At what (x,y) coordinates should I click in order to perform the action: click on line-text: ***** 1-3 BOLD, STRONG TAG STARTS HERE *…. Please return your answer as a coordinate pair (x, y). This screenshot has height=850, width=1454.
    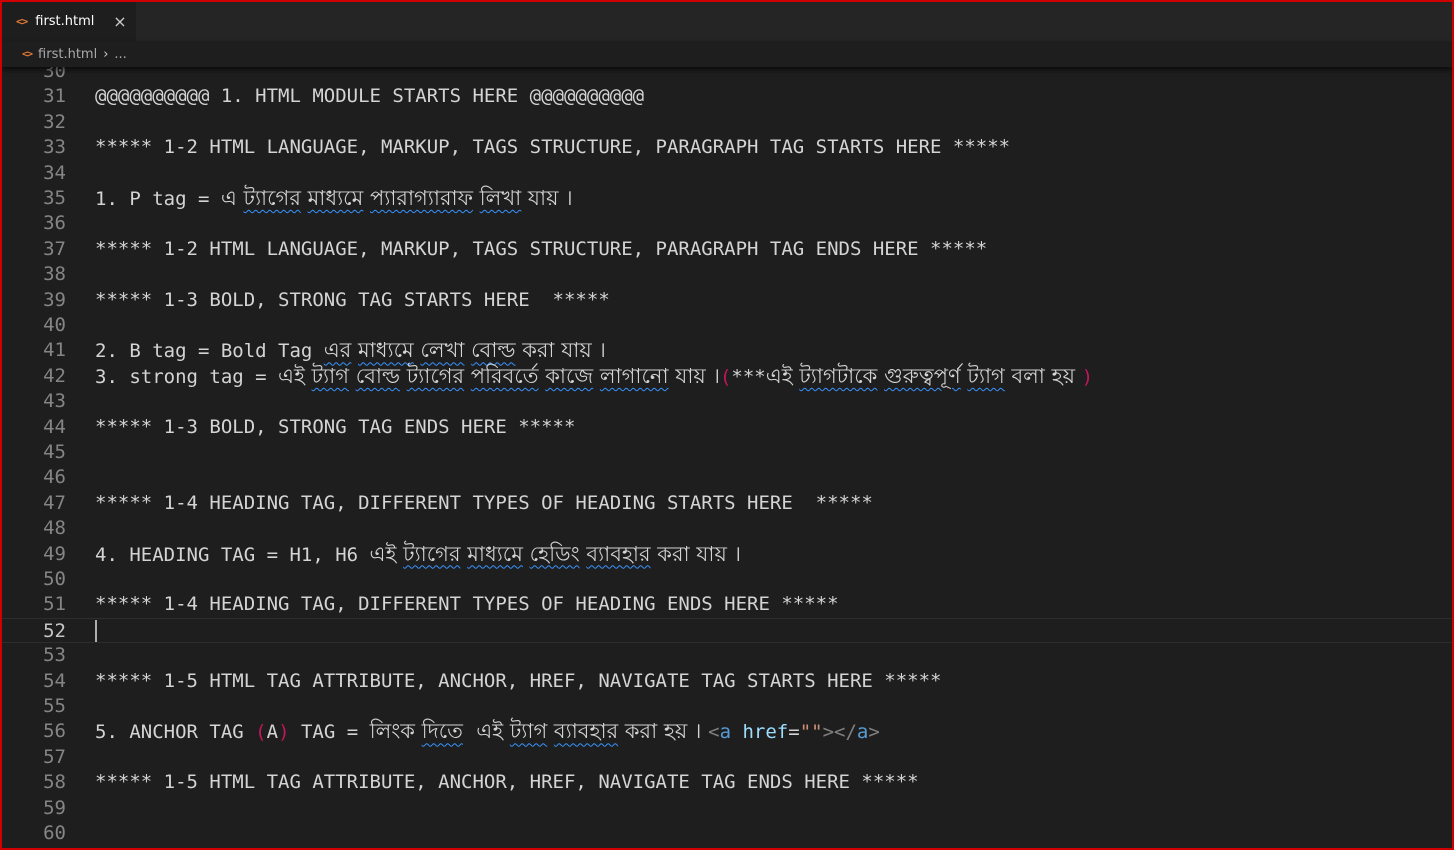
    Looking at the image, I should click on (352, 300).